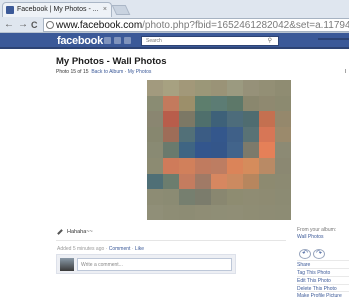 This screenshot has height=300, width=349. I want to click on tag-photo-link: Tag This Photo, so click(323, 272).